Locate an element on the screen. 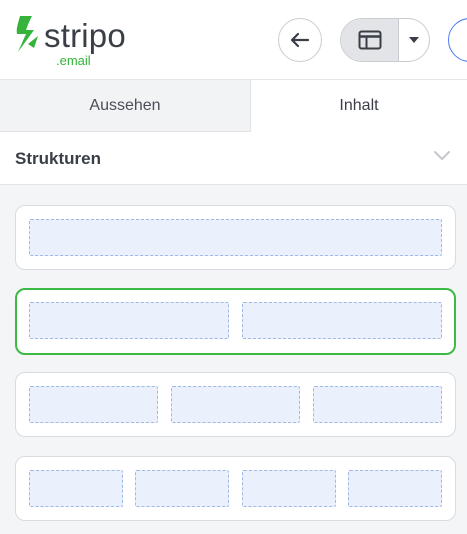 This screenshot has height=534, width=467. view-mode-group is located at coordinates (385, 40).